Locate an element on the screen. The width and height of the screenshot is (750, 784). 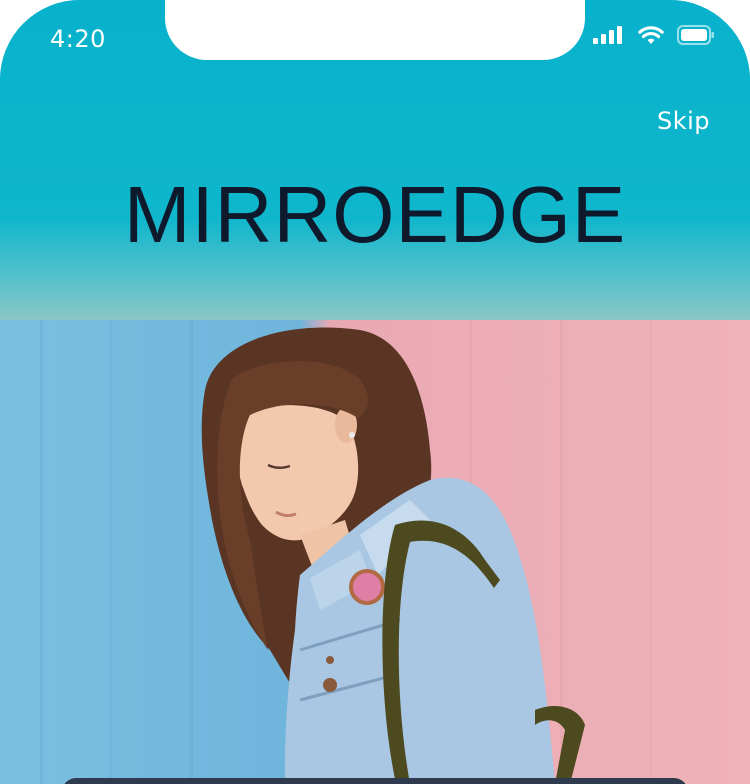
wifi-icon is located at coordinates (651, 35).